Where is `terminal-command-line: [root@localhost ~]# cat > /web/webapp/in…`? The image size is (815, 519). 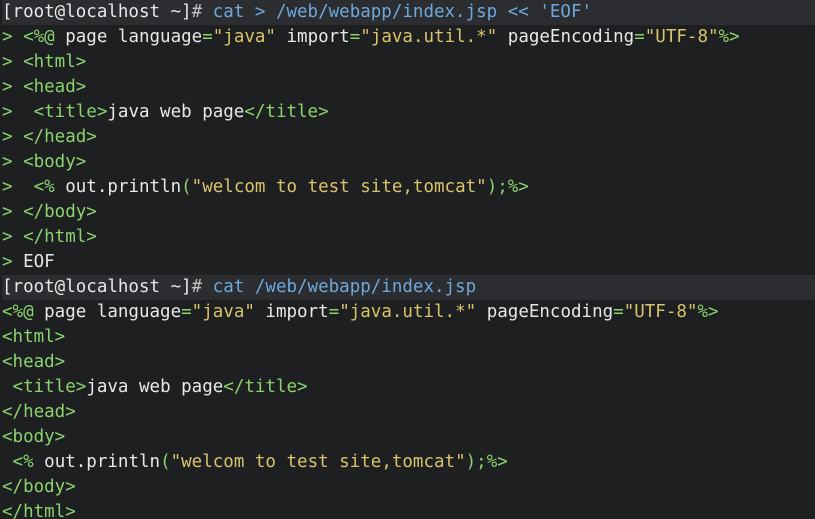 terminal-command-line: [root@localhost ~]# cat > /web/webapp/in… is located at coordinates (408, 12).